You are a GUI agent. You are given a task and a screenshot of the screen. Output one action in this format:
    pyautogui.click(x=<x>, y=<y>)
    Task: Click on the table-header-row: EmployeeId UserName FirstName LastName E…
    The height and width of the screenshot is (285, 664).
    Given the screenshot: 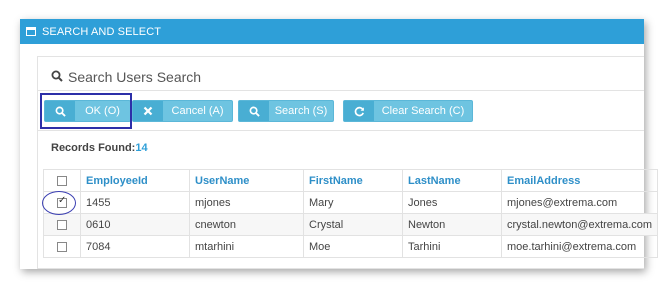 What is the action you would take?
    pyautogui.click(x=351, y=180)
    